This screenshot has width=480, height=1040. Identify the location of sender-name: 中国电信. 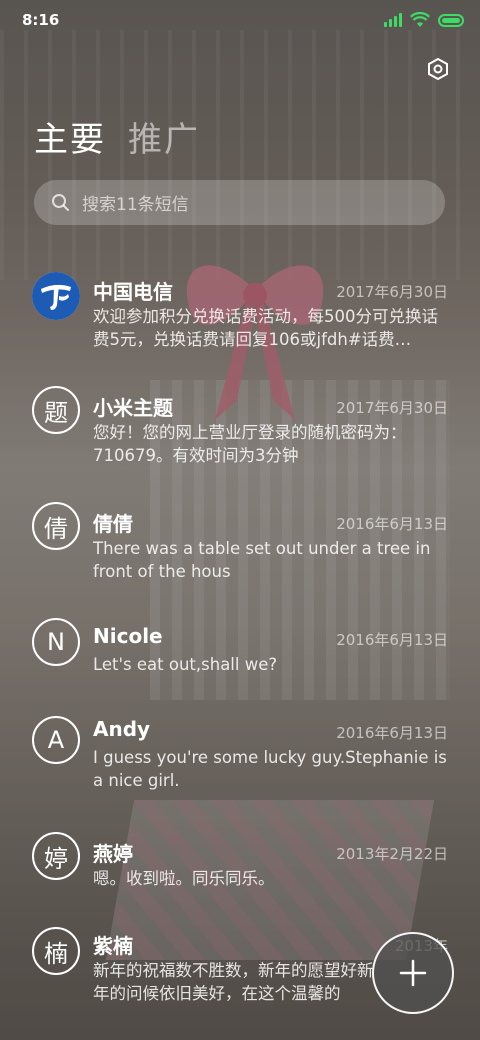
(133, 292).